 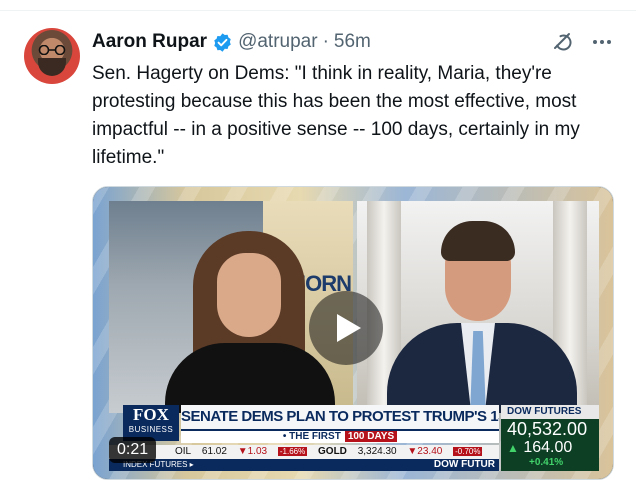 I want to click on chyron-bottom-bar: INDEX FUTURES ▸ DOW FUTUR, so click(x=304, y=465).